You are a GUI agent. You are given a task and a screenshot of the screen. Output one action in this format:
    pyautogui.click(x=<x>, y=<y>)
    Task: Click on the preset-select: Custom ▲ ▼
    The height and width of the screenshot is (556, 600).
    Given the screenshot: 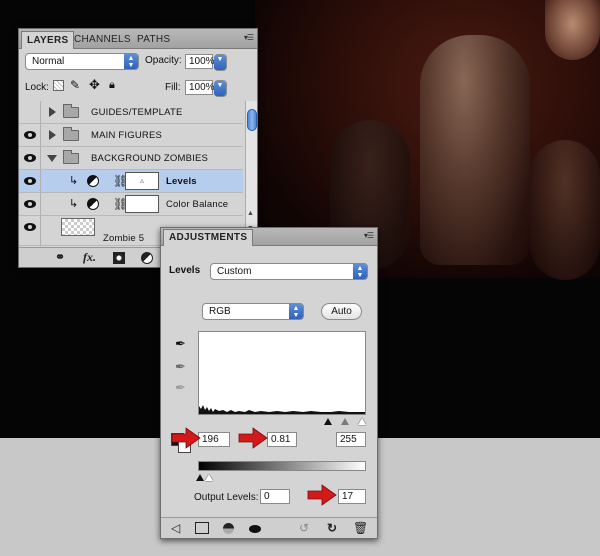 What is the action you would take?
    pyautogui.click(x=289, y=271)
    